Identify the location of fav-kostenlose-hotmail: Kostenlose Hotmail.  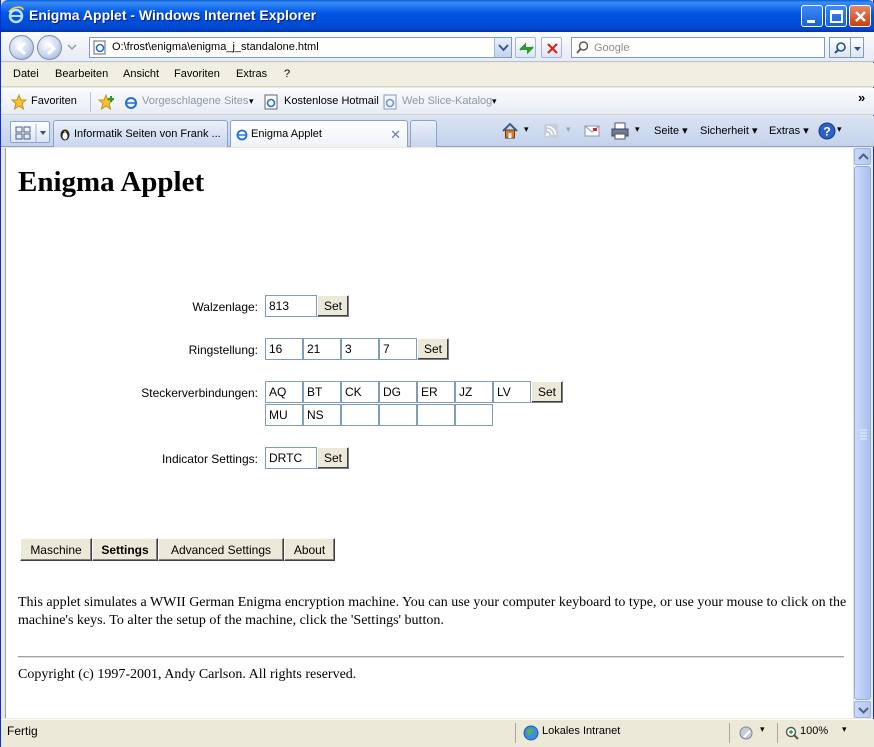
(331, 101).